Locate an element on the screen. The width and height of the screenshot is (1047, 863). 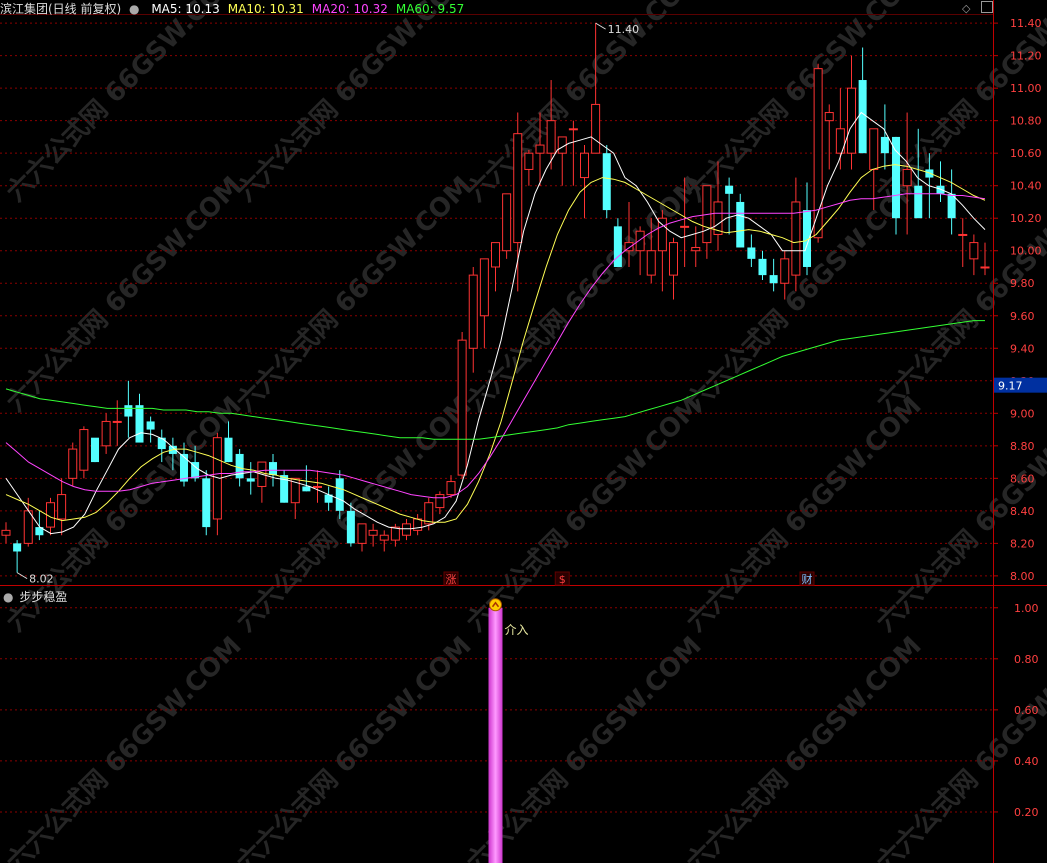
ma-legend-item: MA60: 9.57 is located at coordinates (430, 9).